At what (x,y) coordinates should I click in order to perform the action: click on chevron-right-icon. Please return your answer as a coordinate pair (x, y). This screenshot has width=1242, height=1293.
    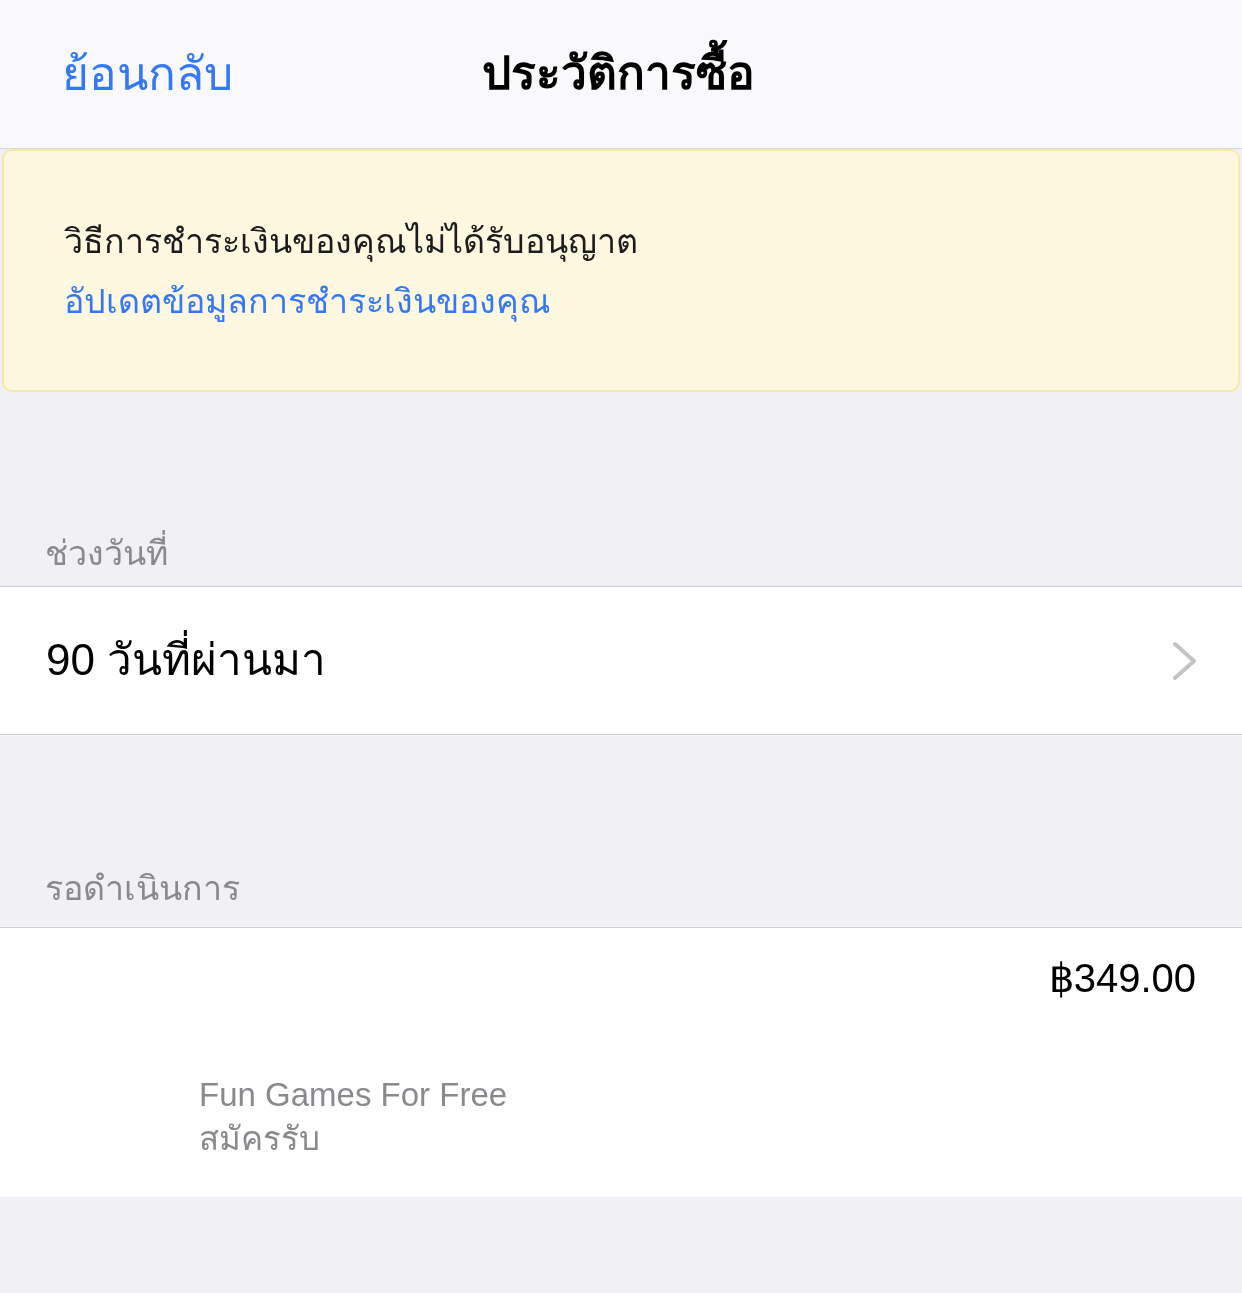
    Looking at the image, I should click on (1185, 660).